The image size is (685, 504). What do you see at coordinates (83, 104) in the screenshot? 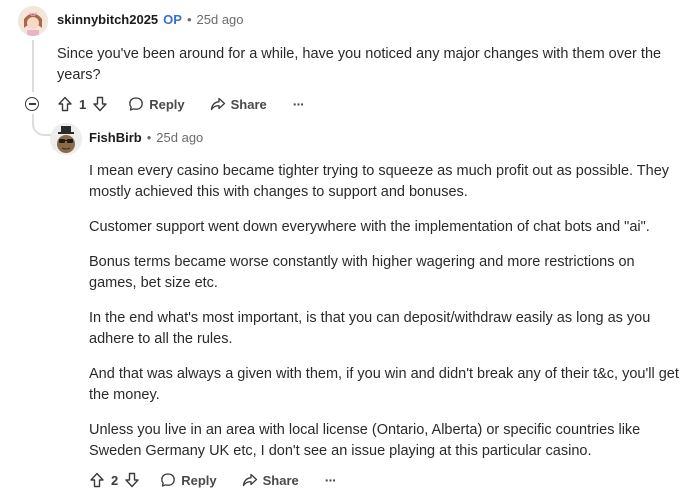
I see `vote-score: 1` at bounding box center [83, 104].